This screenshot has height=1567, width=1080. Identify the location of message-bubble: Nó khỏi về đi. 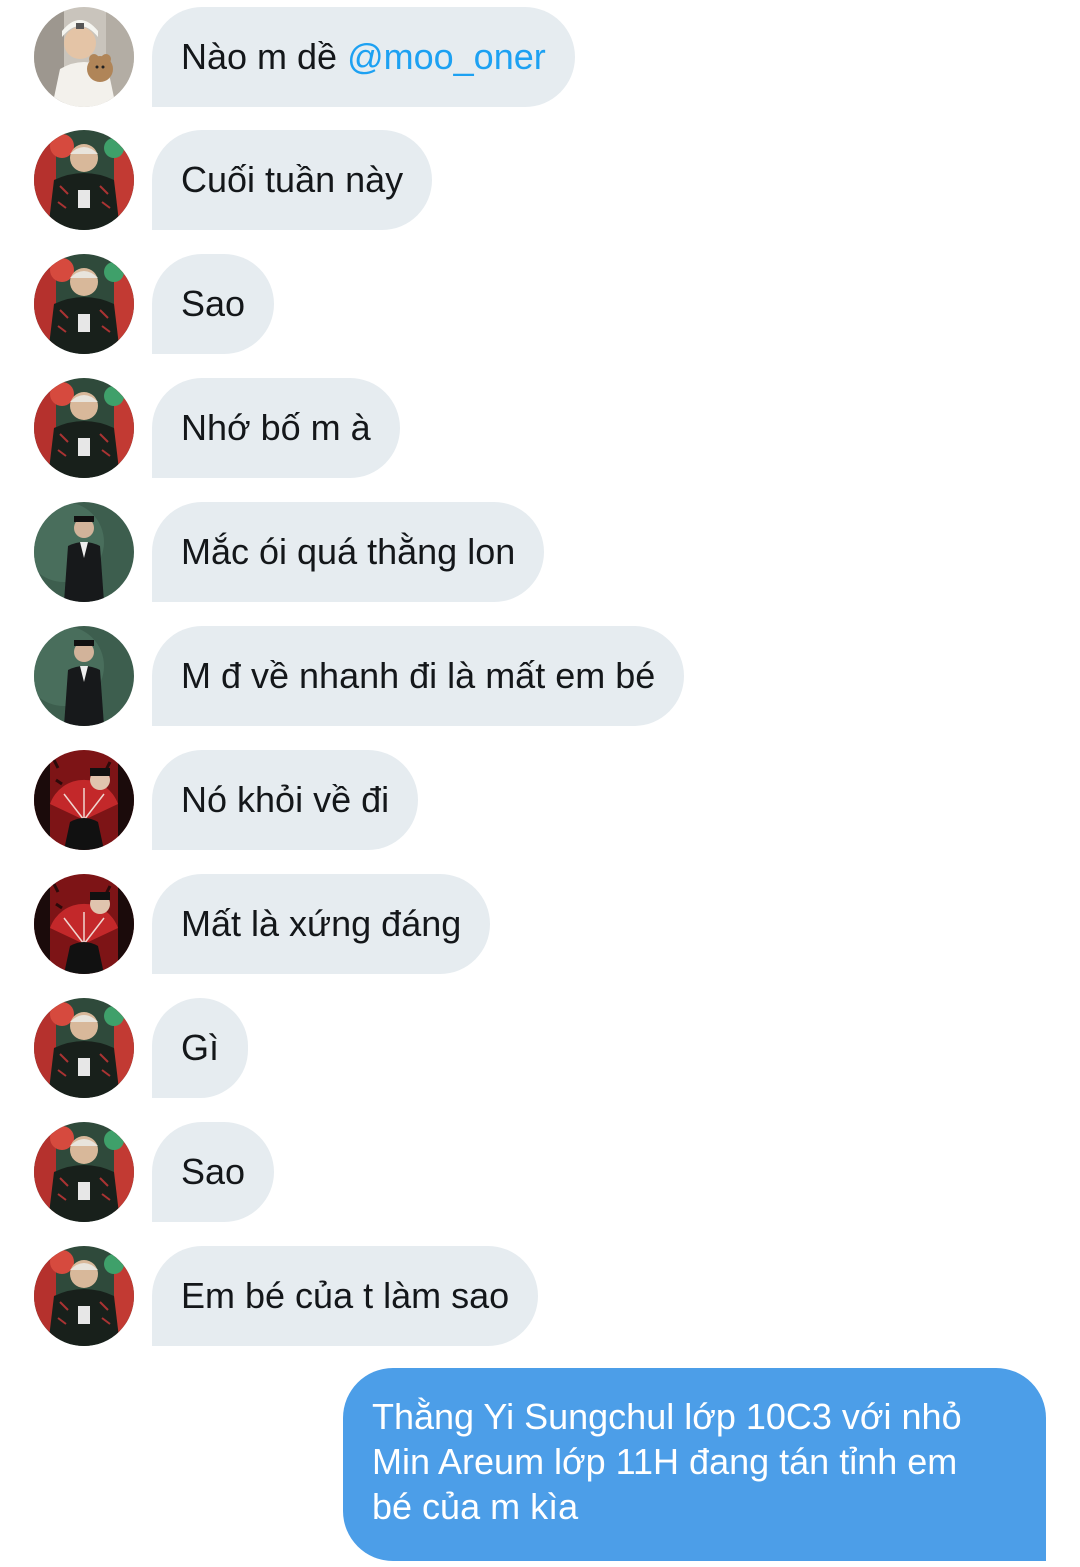
(285, 800).